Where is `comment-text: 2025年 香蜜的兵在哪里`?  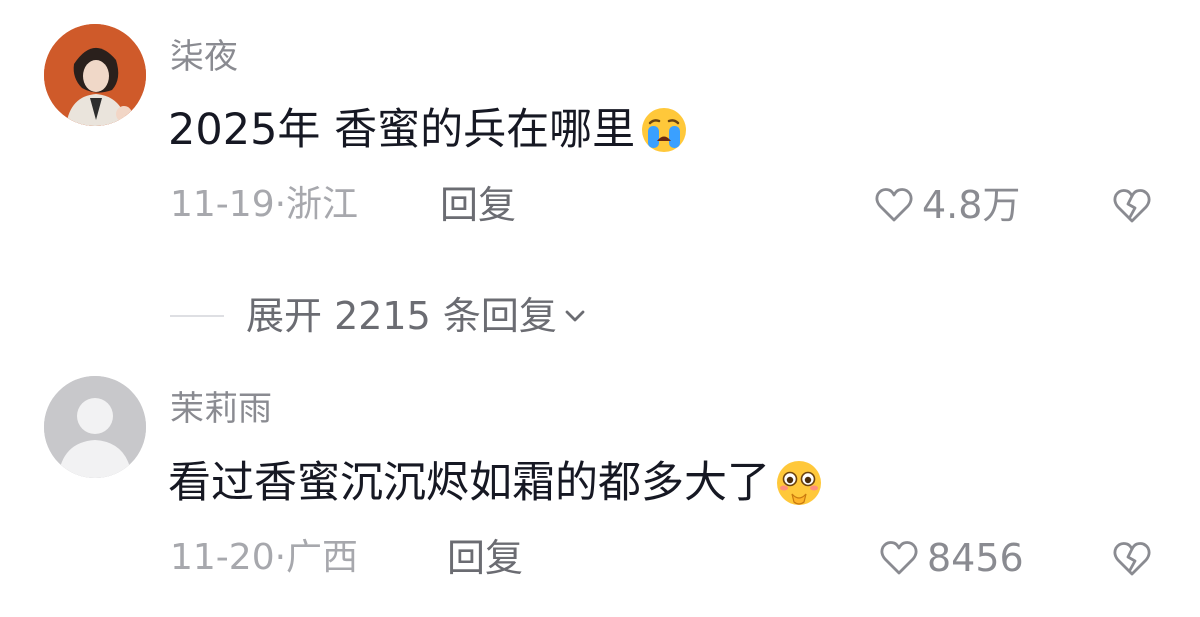 comment-text: 2025年 香蜜的兵在哪里 is located at coordinates (428, 130).